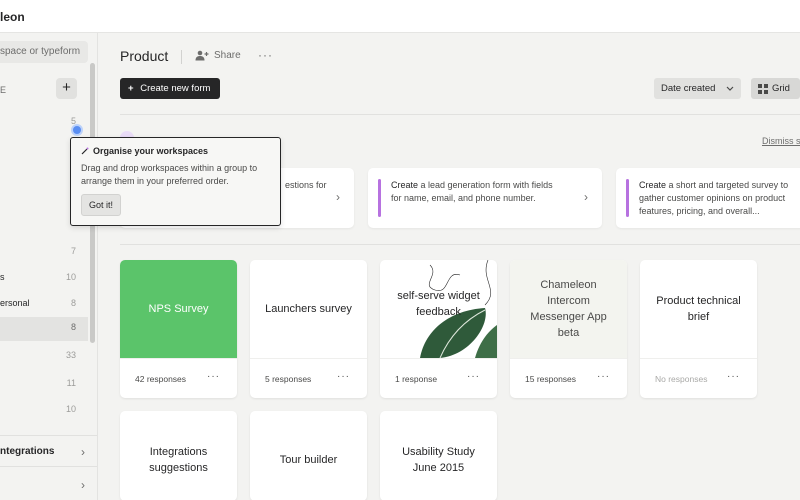 This screenshot has height=500, width=800. Describe the element at coordinates (44, 329) in the screenshot. I see `sidebar-item-workspace-active: 8` at that location.